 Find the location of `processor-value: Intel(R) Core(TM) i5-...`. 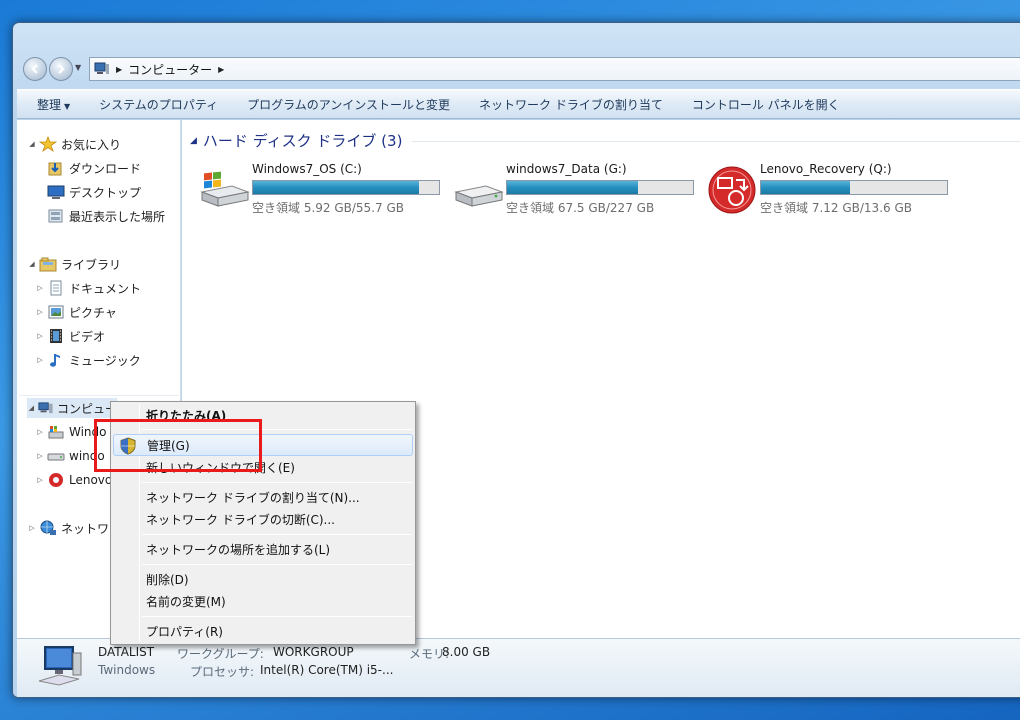

processor-value: Intel(R) Core(TM) i5-... is located at coordinates (327, 670).